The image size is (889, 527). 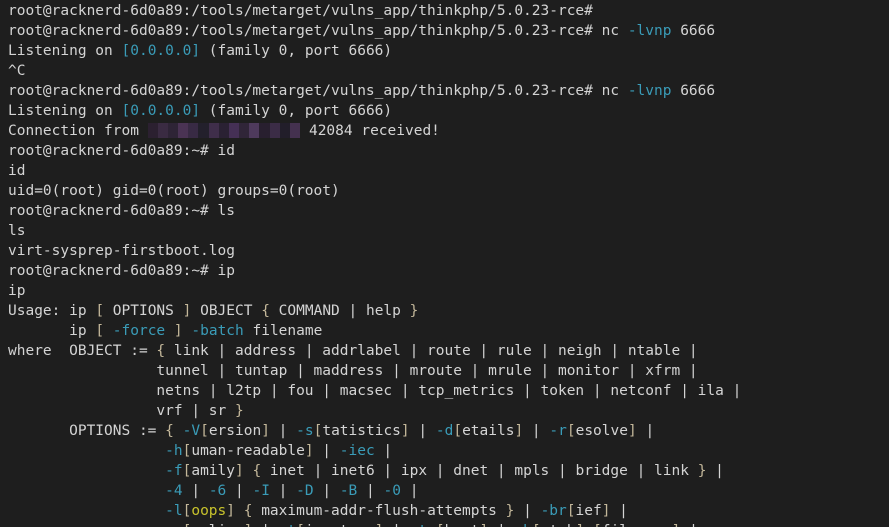 I want to click on line-options-1-token-8: -s, so click(x=305, y=431).